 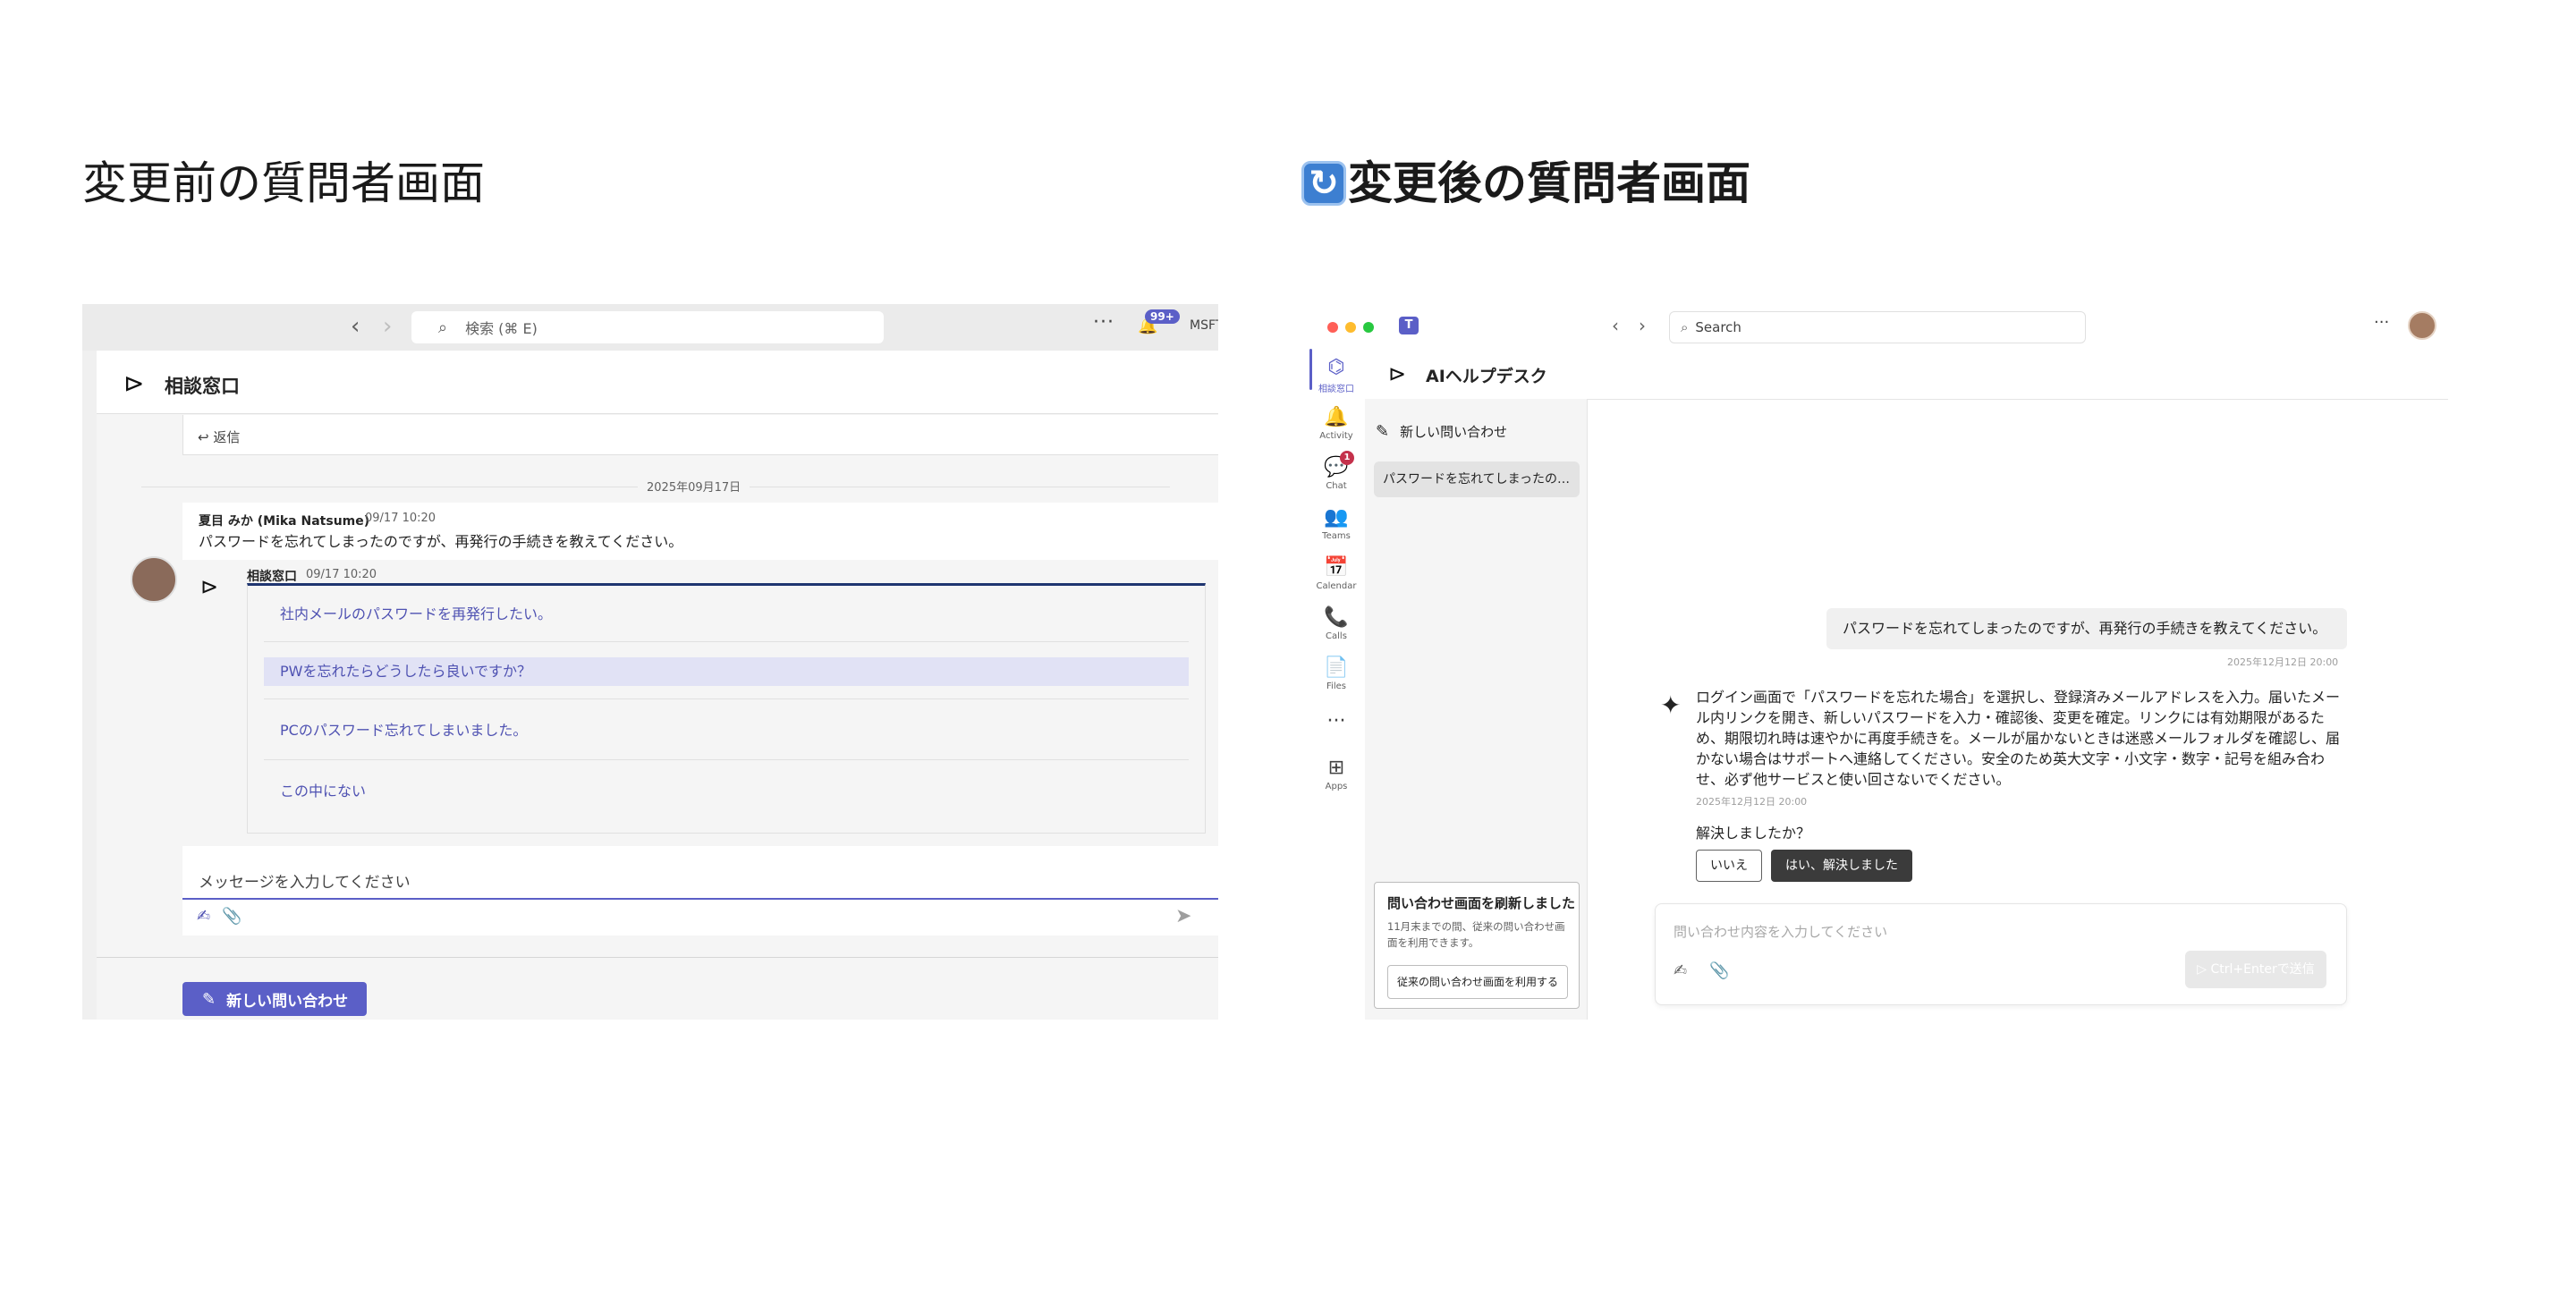 What do you see at coordinates (134, 383) in the screenshot?
I see `app-logo-icon: ⊳` at bounding box center [134, 383].